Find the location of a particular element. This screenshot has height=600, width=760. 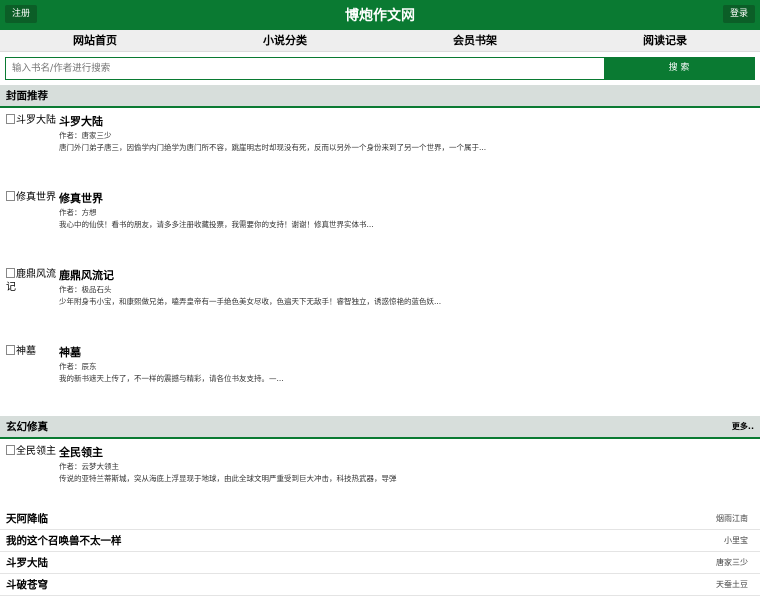

book-cover-image: 修真世界 is located at coordinates (31, 197).